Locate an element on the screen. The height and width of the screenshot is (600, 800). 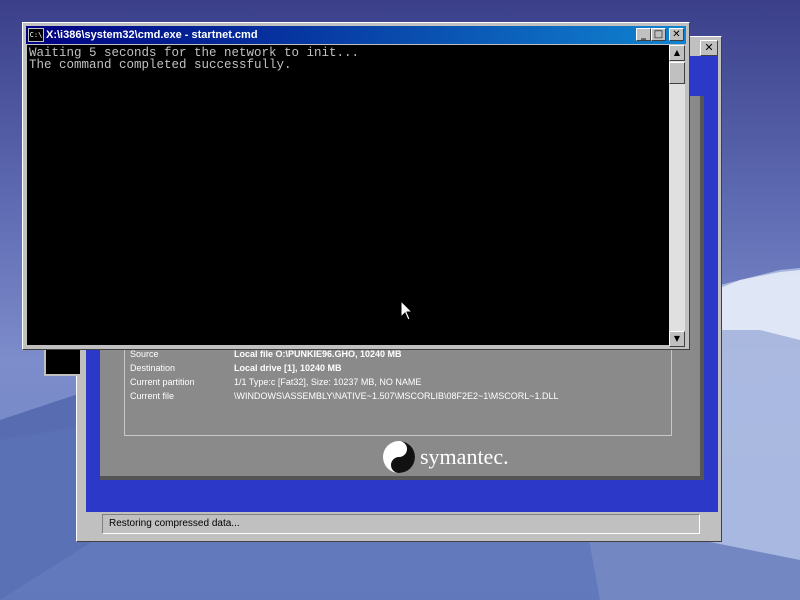
symantec-logo: symantec. is located at coordinates (445, 457).